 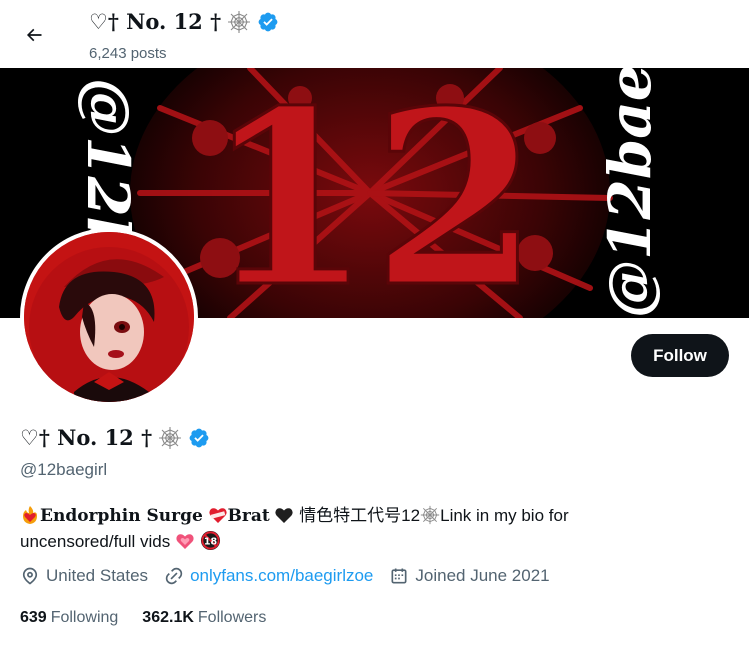 What do you see at coordinates (86, 437) in the screenshot?
I see `profile-display-name: ♡† No. 12 †` at bounding box center [86, 437].